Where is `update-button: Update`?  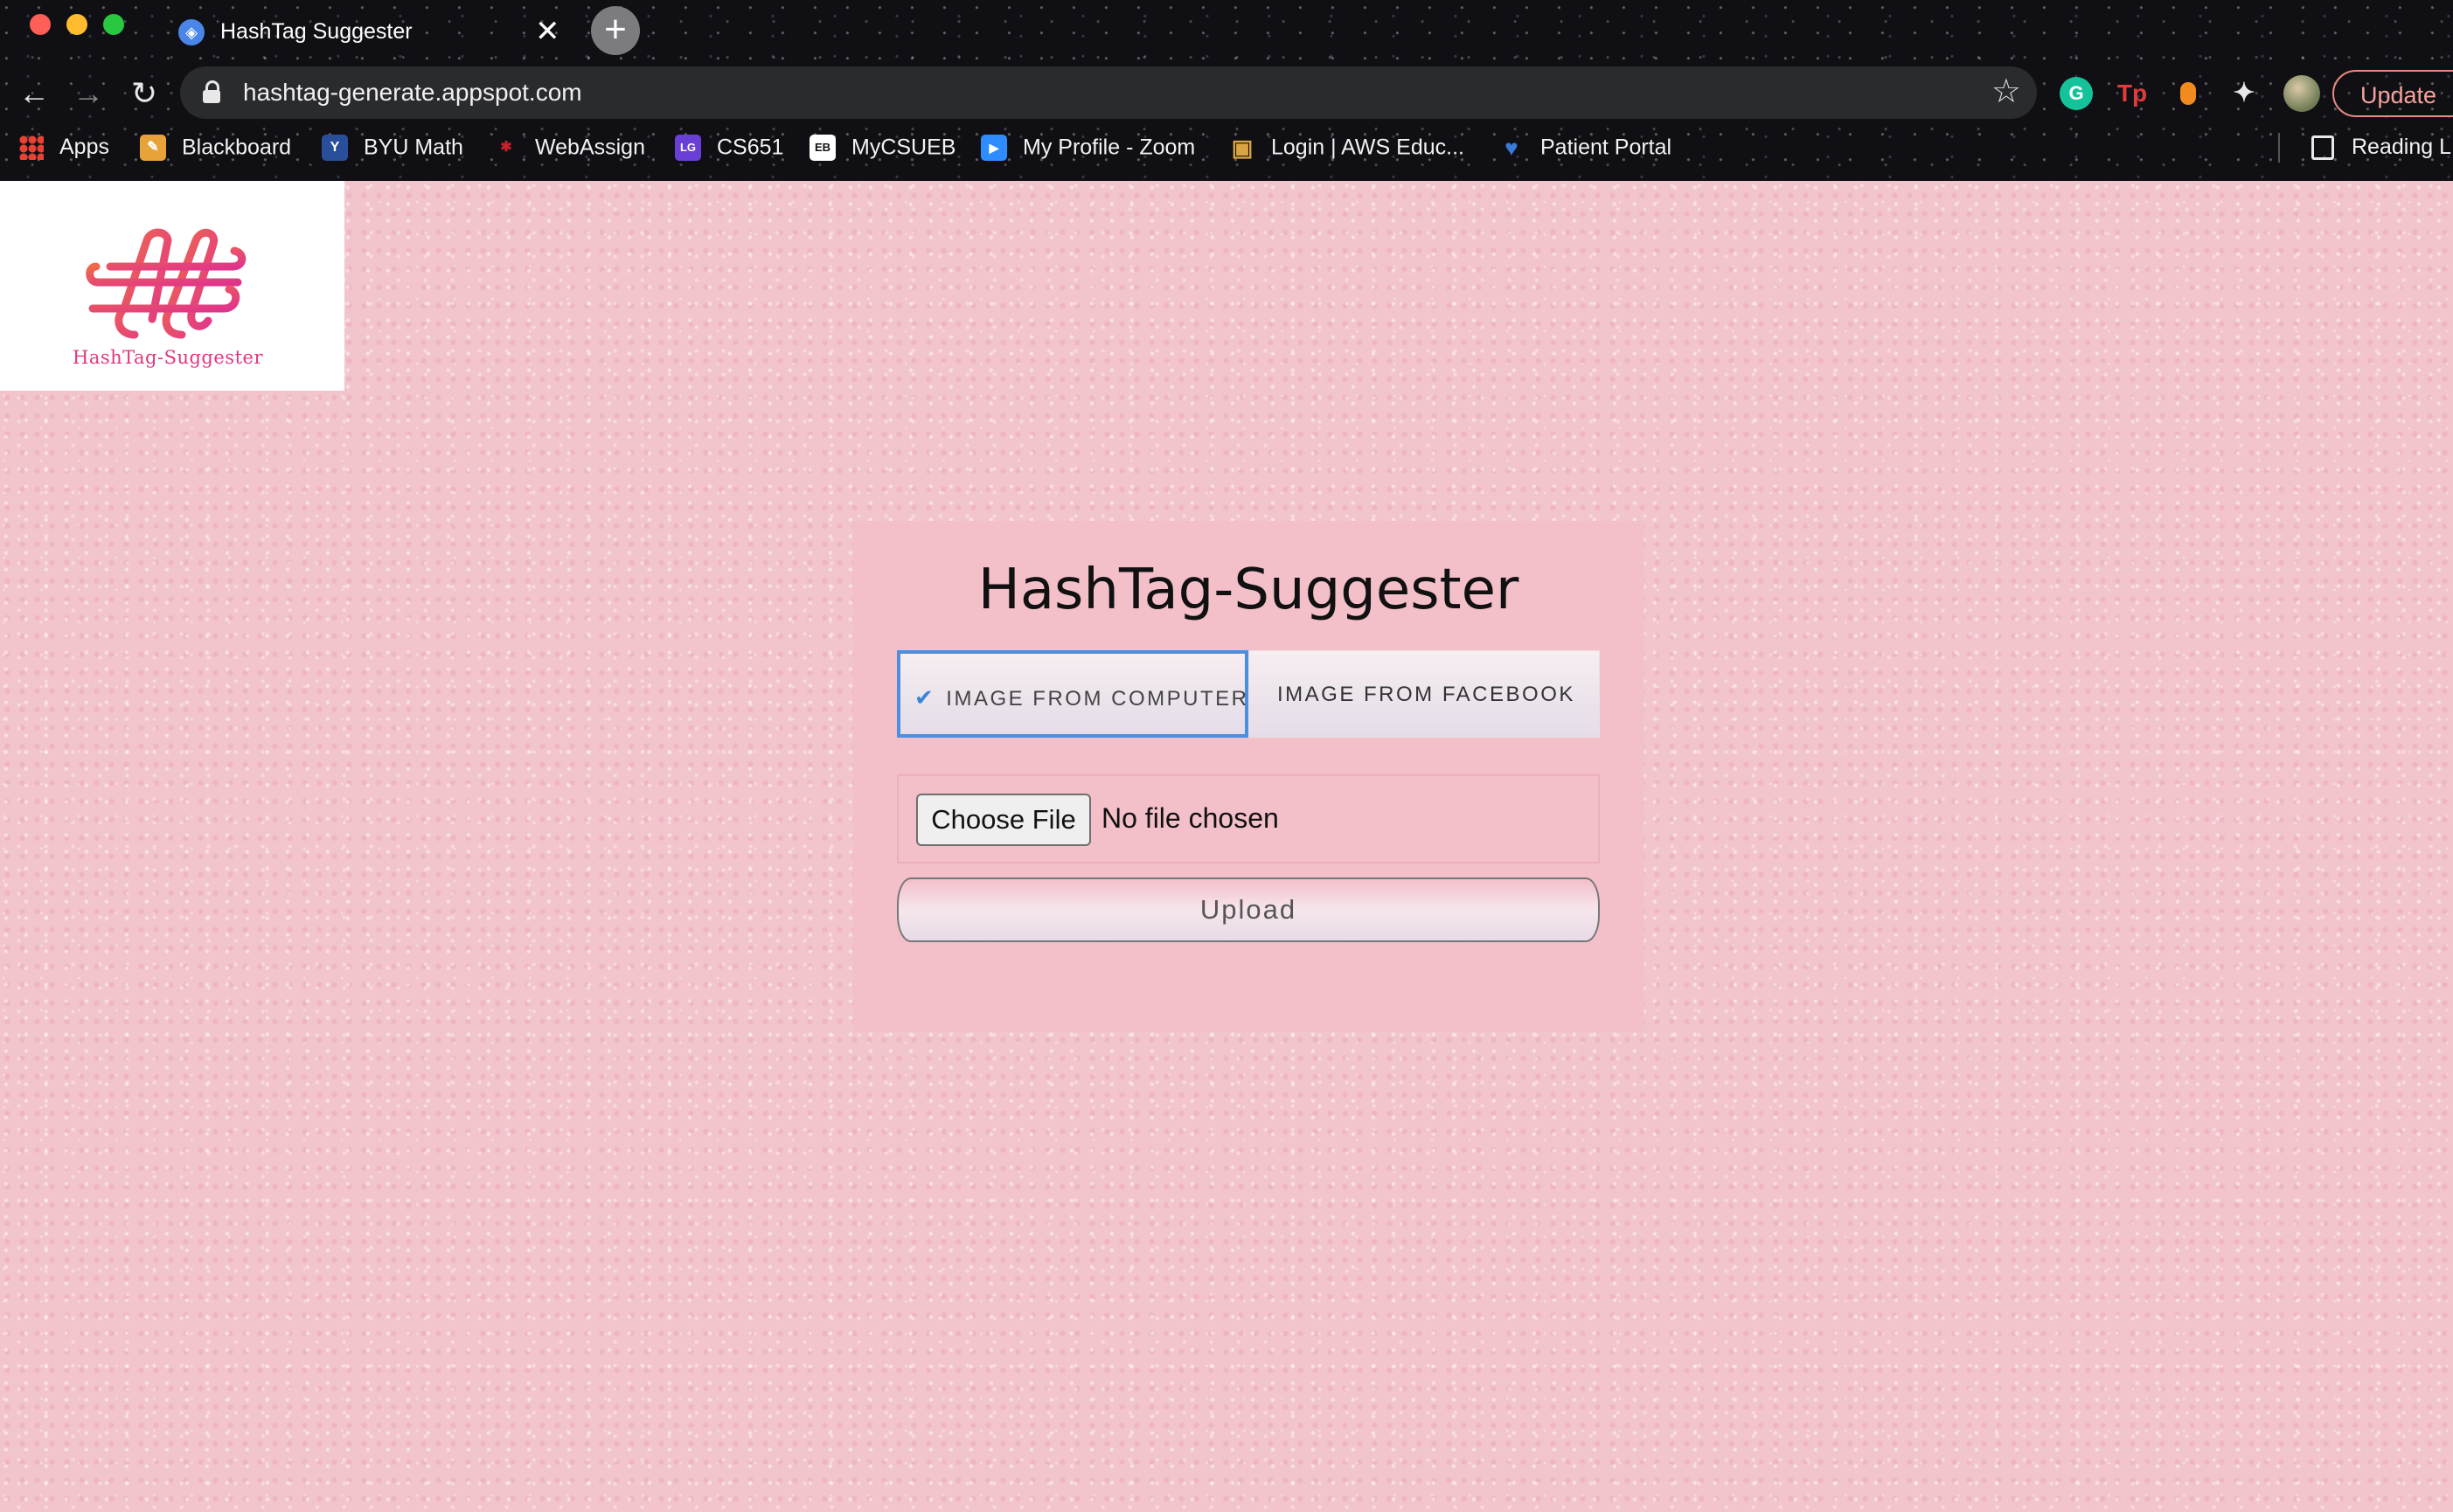
update-button: Update is located at coordinates (2392, 93).